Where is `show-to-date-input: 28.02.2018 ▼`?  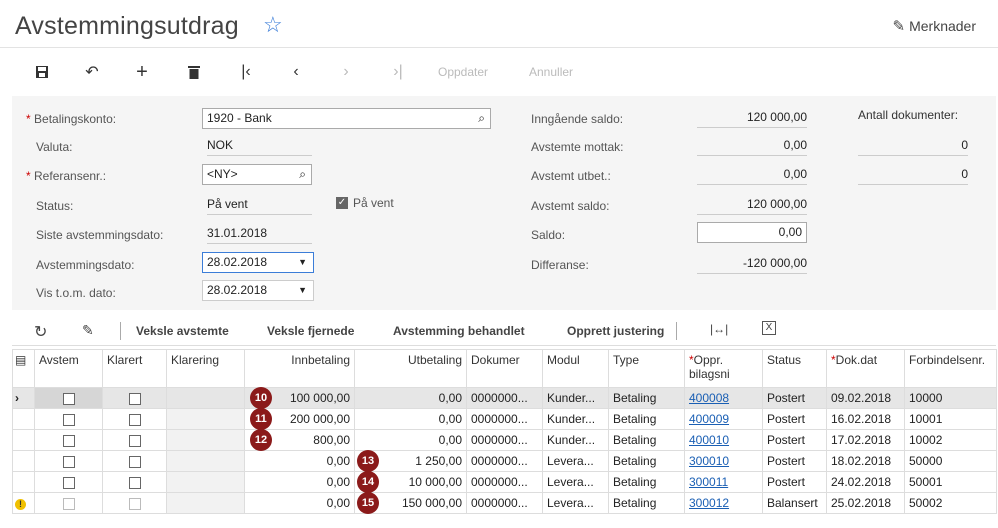 show-to-date-input: 28.02.2018 ▼ is located at coordinates (258, 290).